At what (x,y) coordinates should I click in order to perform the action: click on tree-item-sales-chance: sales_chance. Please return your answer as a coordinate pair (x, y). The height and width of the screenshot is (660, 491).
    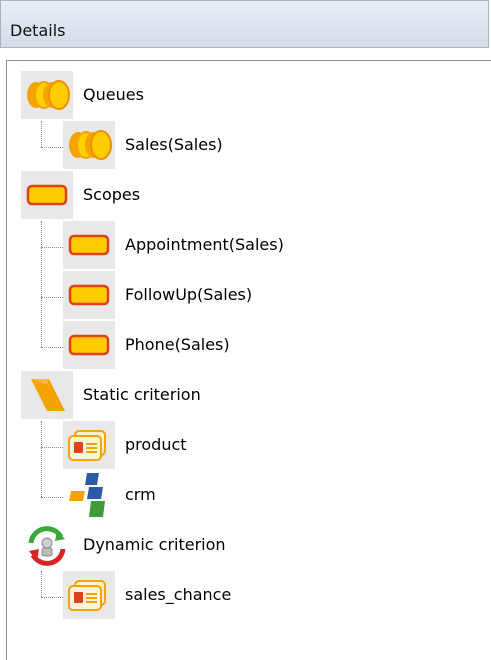
    Looking at the image, I should click on (183, 595).